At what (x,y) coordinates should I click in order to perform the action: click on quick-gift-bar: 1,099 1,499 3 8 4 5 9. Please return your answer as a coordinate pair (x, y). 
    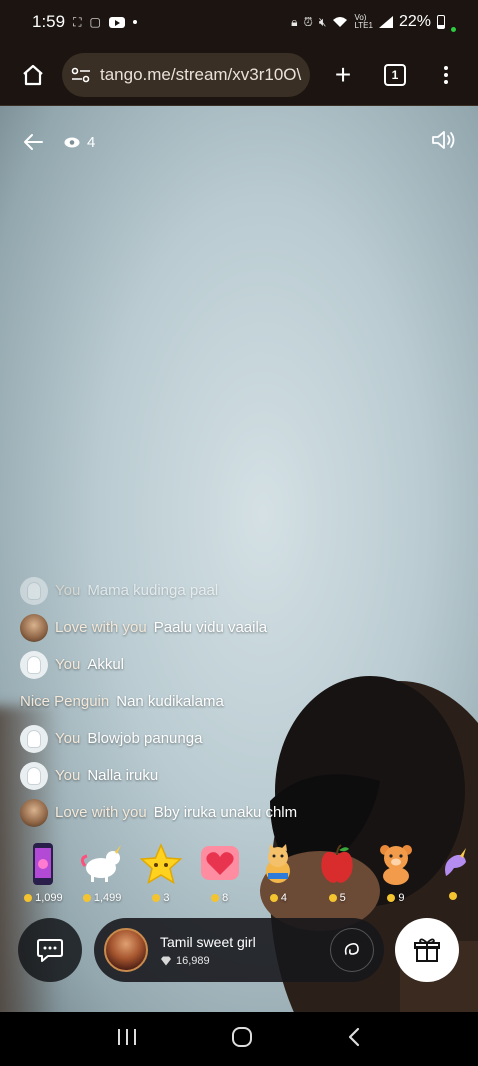
    Looking at the image, I should click on (246, 875).